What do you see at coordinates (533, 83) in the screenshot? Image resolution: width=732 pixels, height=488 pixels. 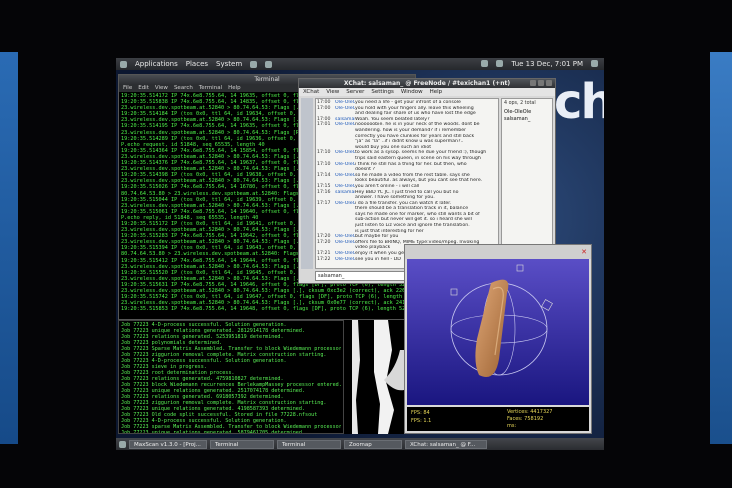 I see `minimize-icon` at bounding box center [533, 83].